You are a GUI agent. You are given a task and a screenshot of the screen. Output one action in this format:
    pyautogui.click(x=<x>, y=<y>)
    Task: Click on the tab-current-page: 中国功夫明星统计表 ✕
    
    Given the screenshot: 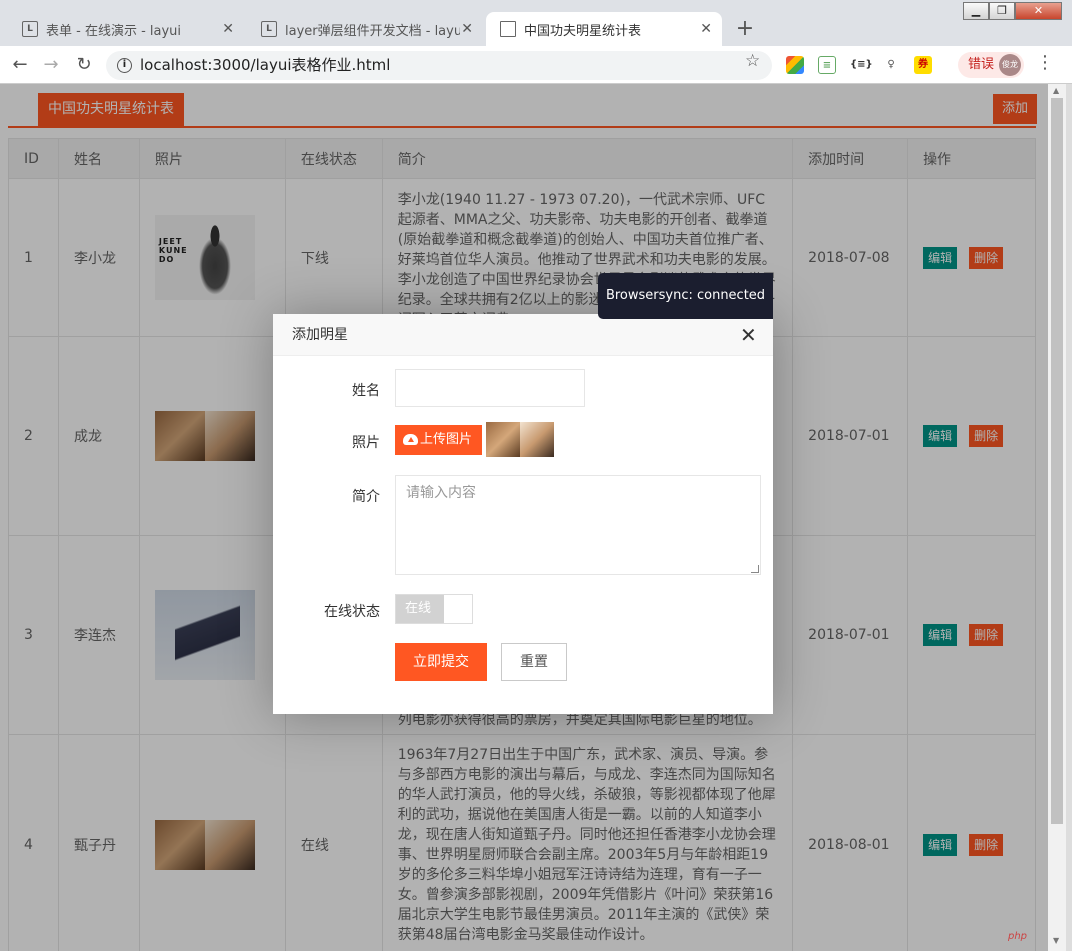 What is the action you would take?
    pyautogui.click(x=604, y=29)
    